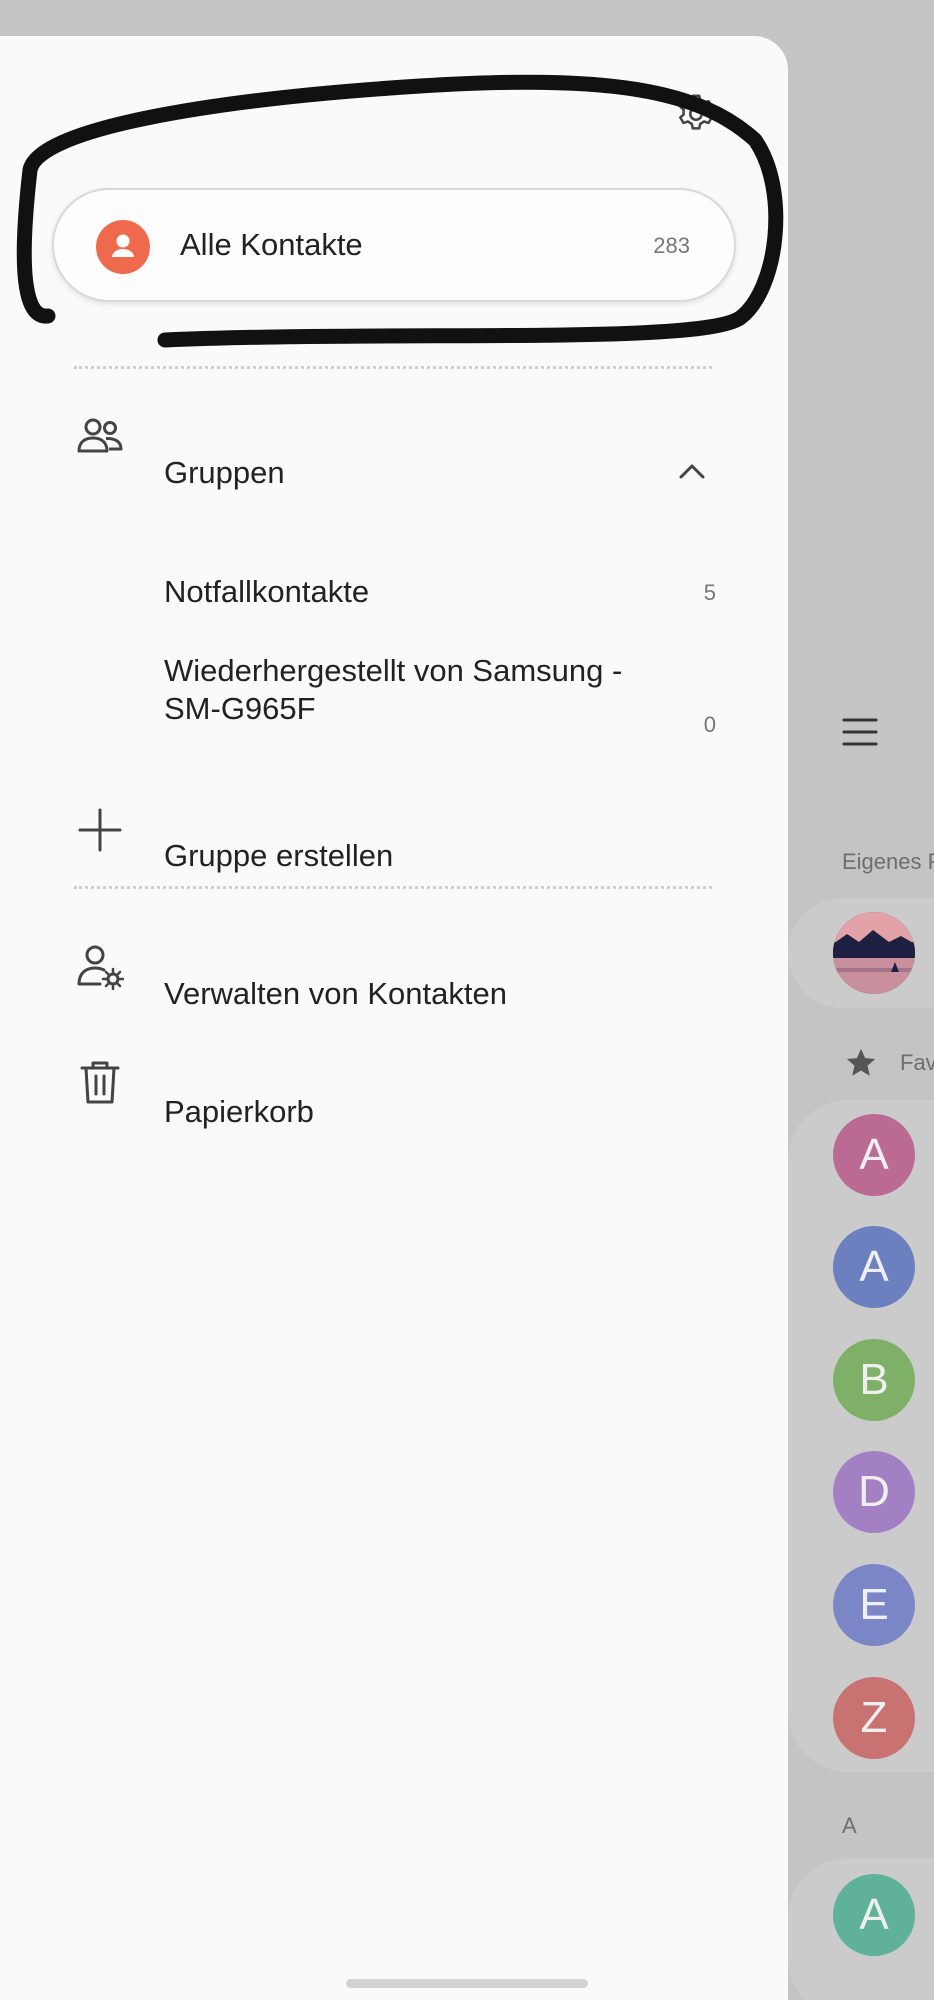 The width and height of the screenshot is (934, 2000). I want to click on star-icon, so click(861, 1062).